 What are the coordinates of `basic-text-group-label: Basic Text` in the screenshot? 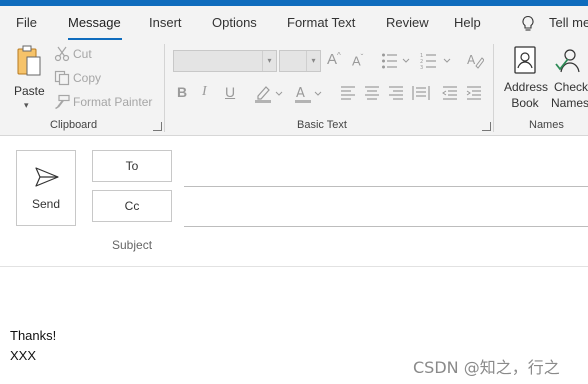 It's located at (322, 125).